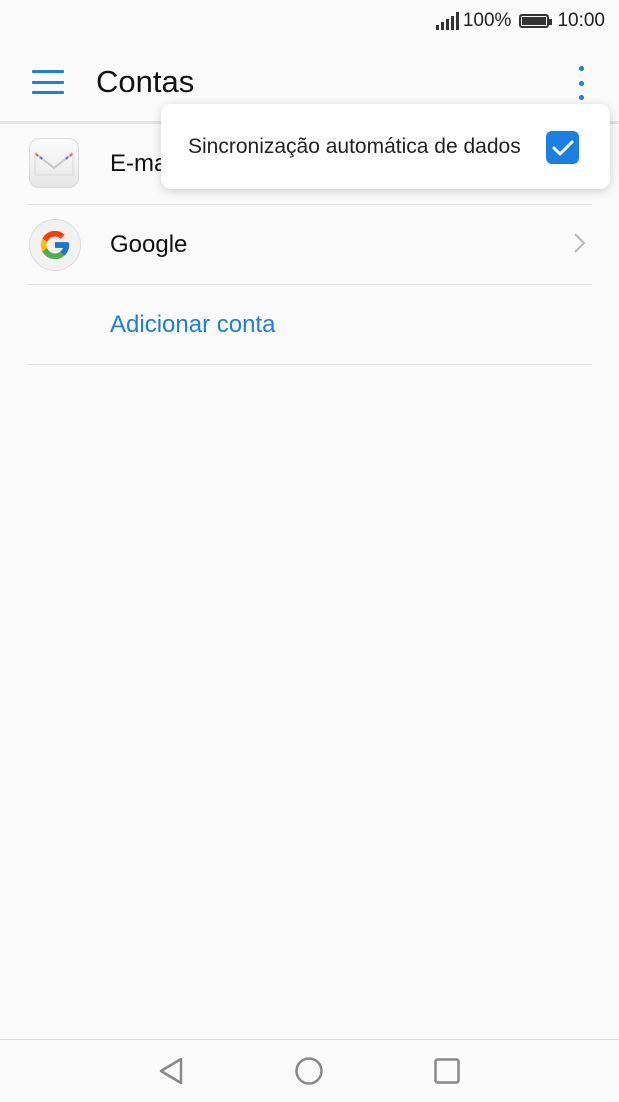 The height and width of the screenshot is (1102, 619). I want to click on account-item-label: E-ma, so click(139, 163).